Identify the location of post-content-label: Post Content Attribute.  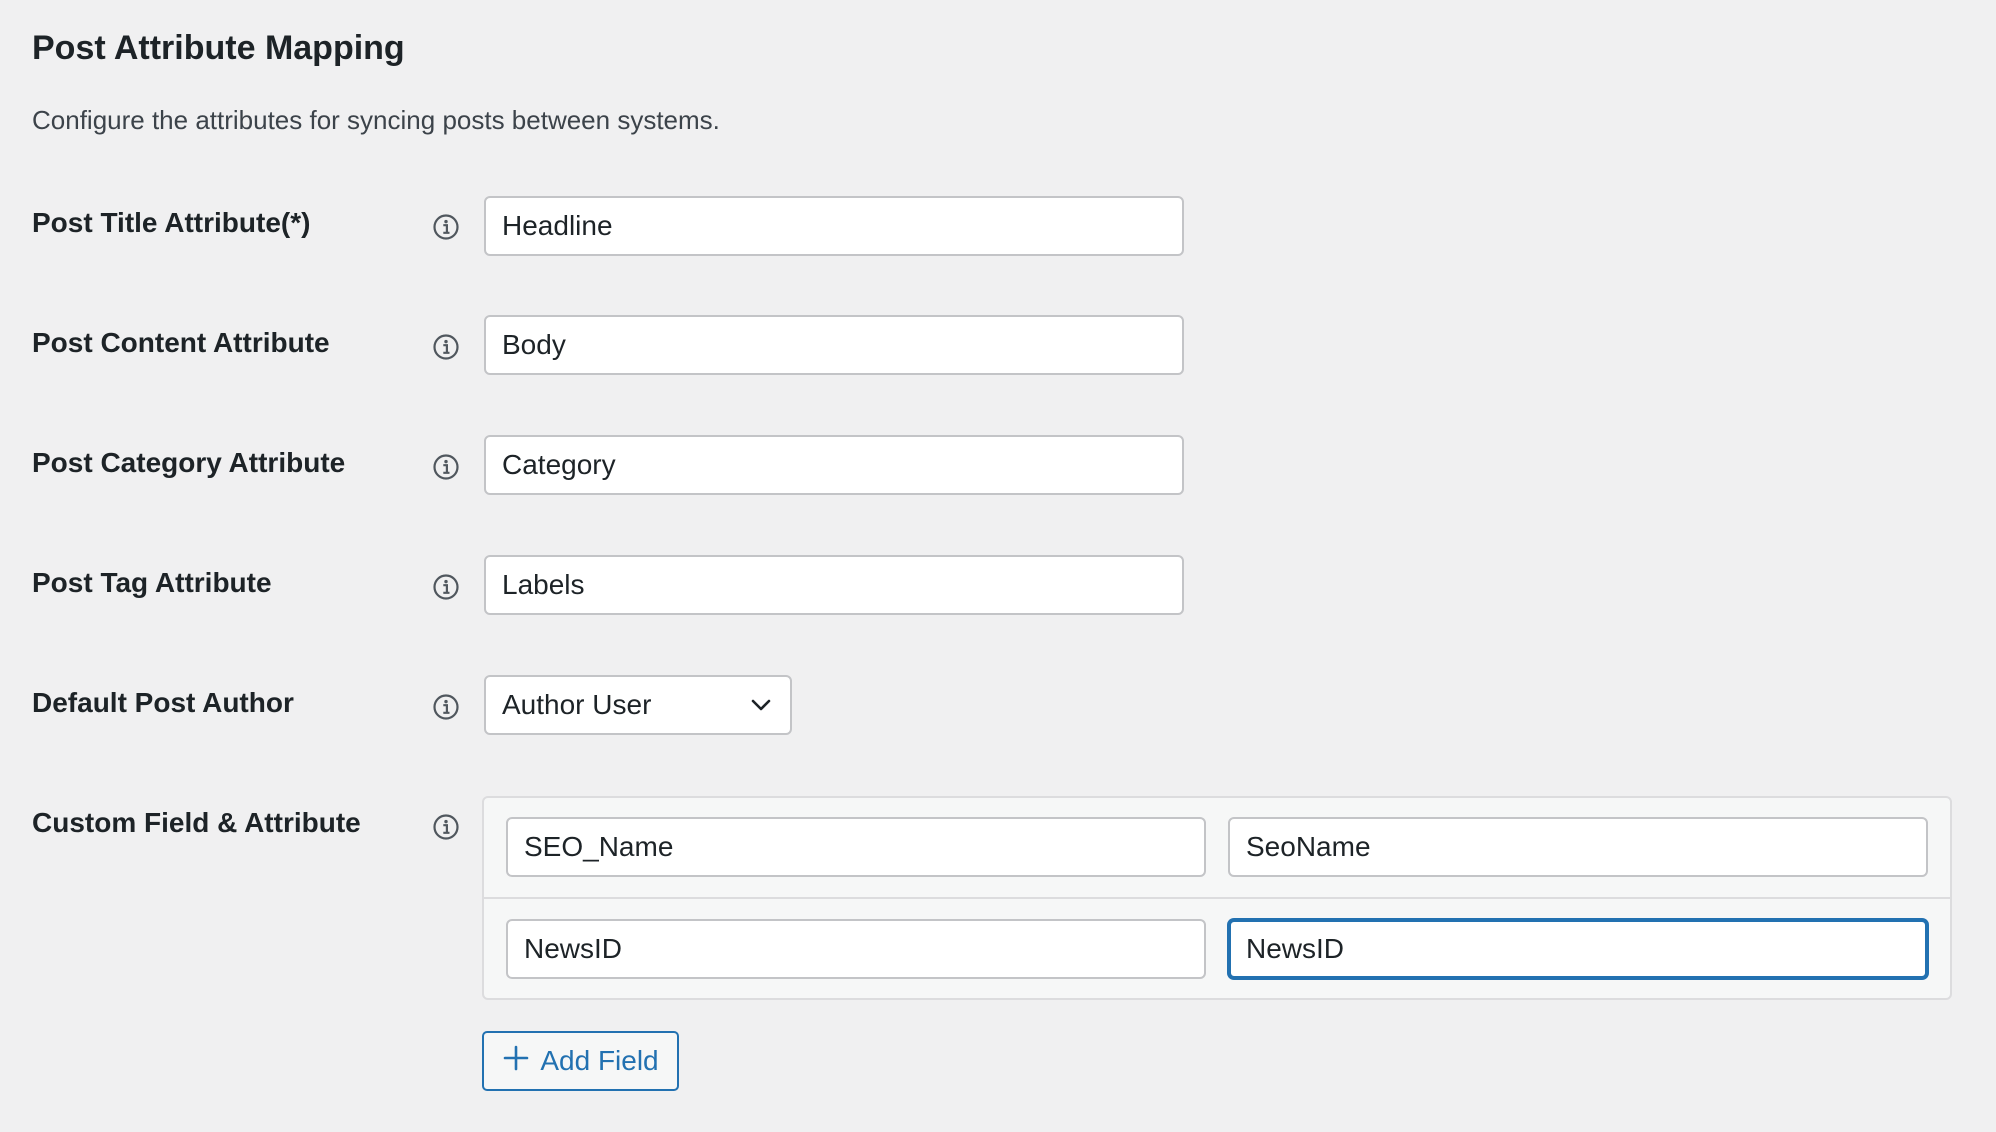
(181, 342).